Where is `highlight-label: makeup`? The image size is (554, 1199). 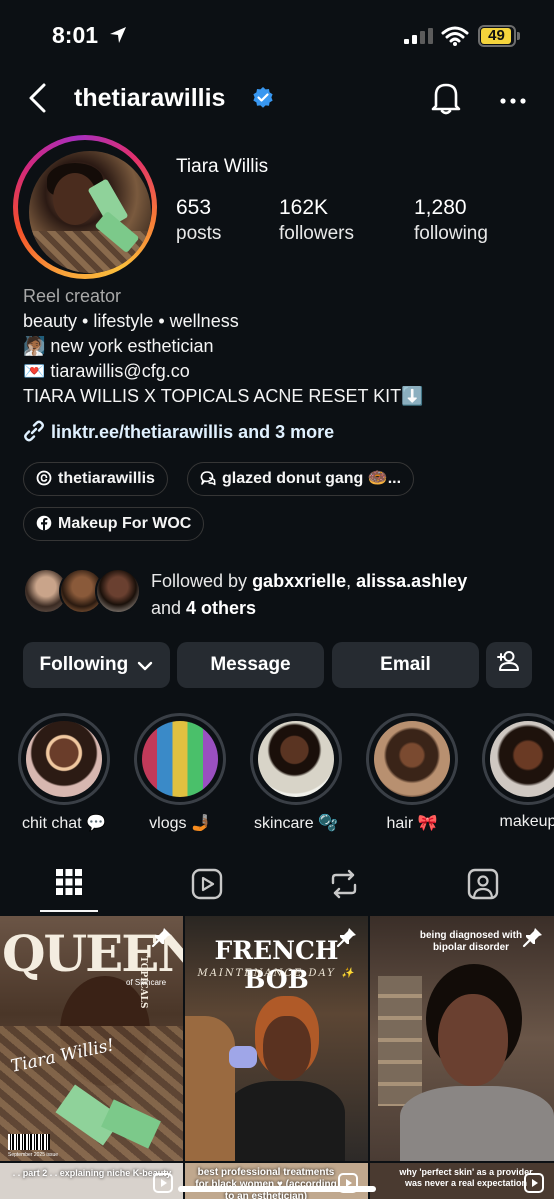 highlight-label: makeup is located at coordinates (526, 821).